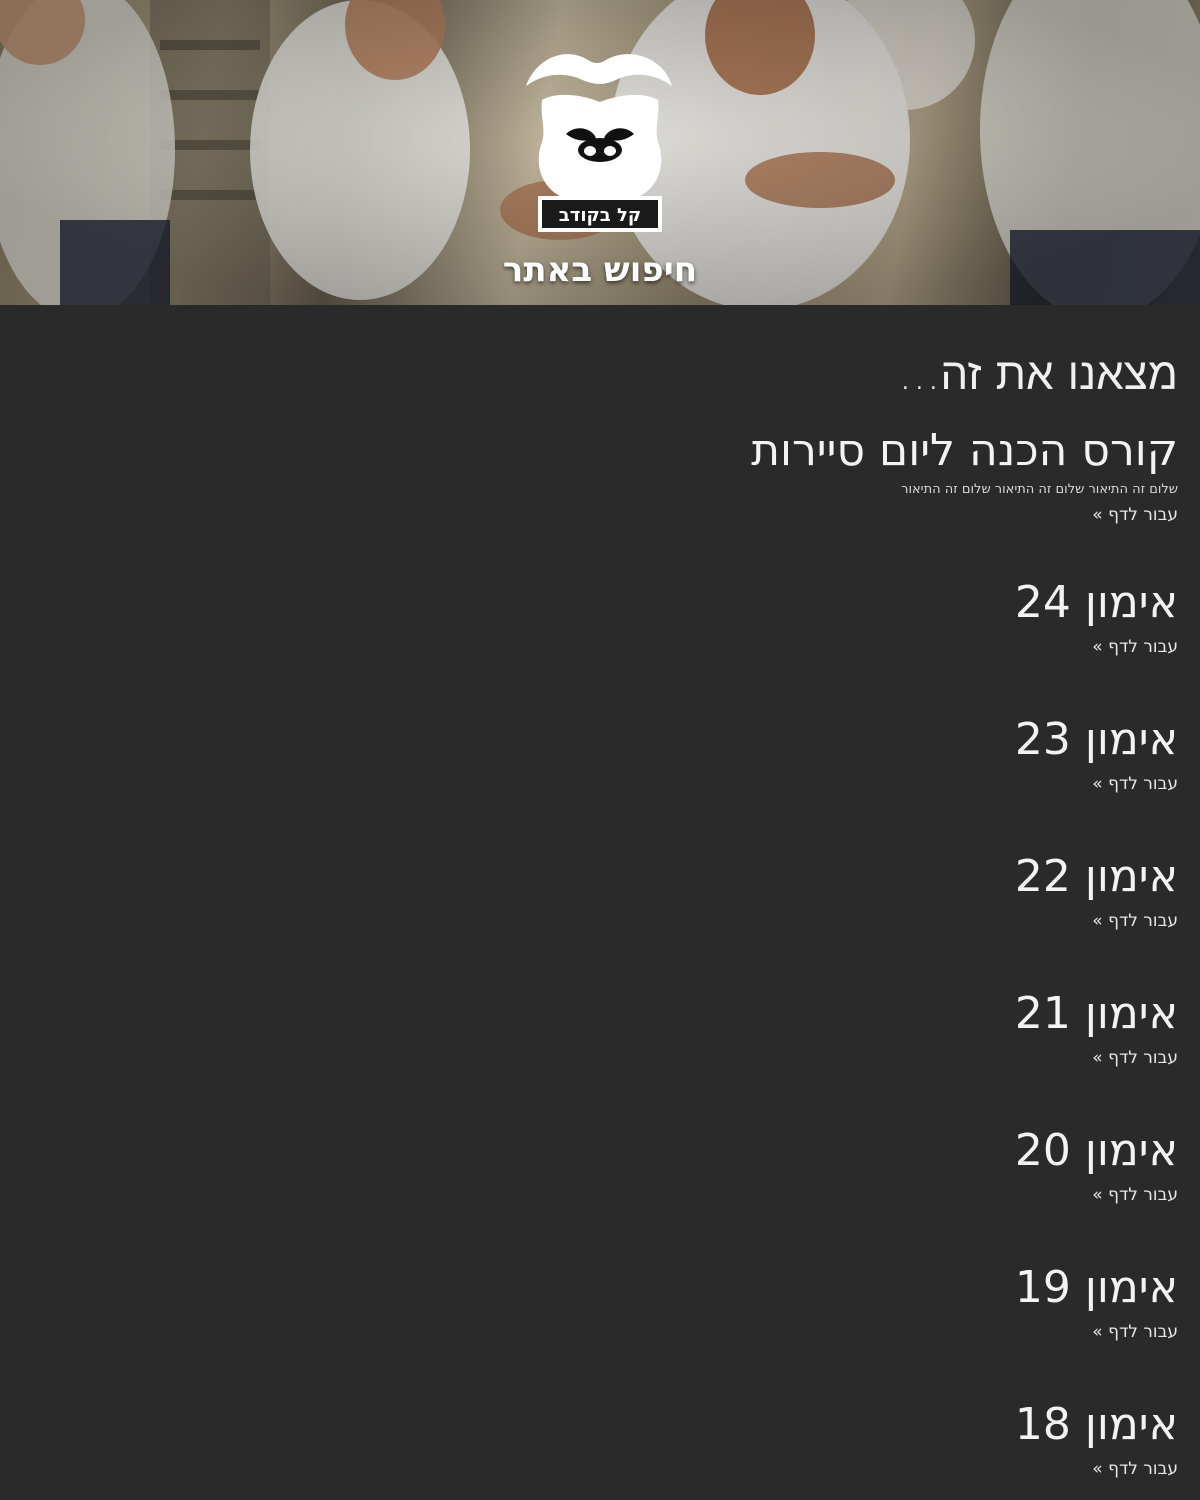  I want to click on search-result: אימון 23 עבור לדף », so click(600, 780).